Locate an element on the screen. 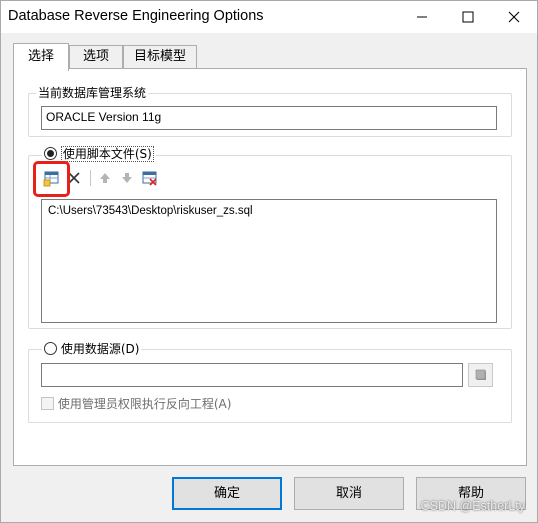 This screenshot has width=538, height=523. dbms-group-legend: 当前数据库管理系统 is located at coordinates (92, 93).